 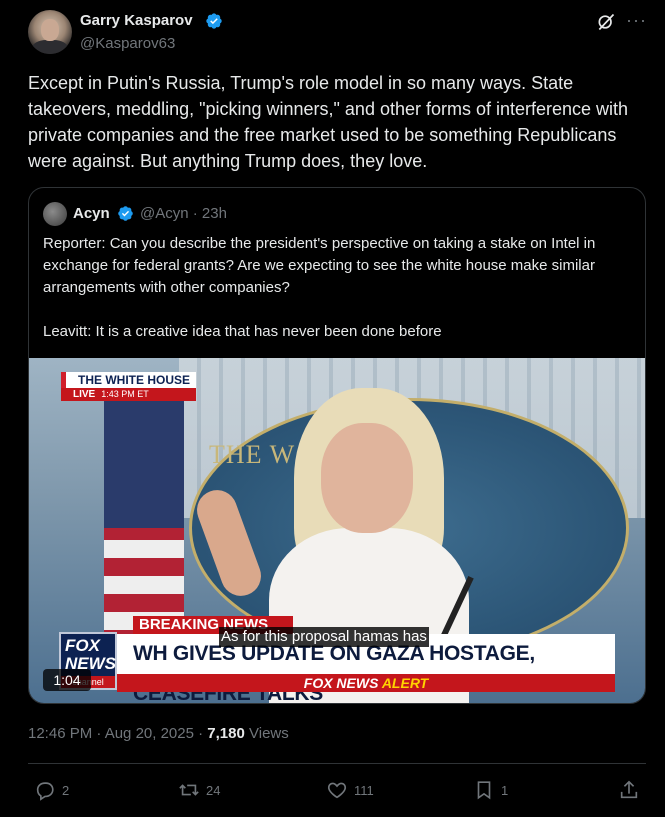 What do you see at coordinates (45, 791) in the screenshot?
I see `reply-icon` at bounding box center [45, 791].